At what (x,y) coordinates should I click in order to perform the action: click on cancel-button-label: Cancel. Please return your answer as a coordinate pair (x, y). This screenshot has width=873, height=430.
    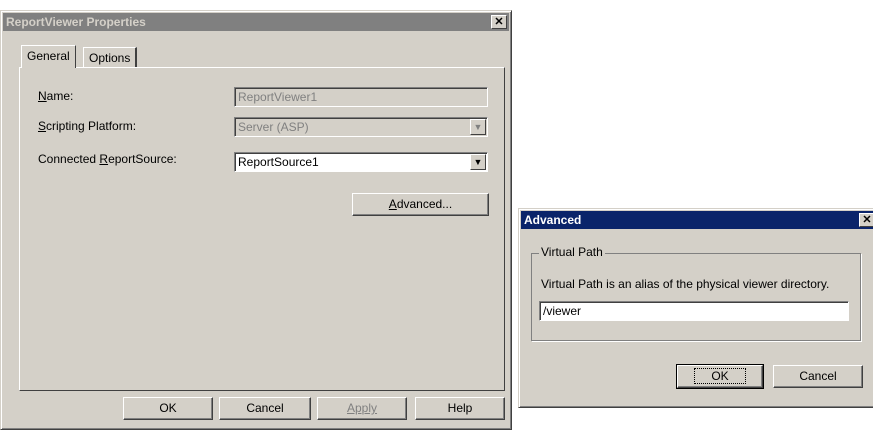
    Looking at the image, I should click on (265, 408).